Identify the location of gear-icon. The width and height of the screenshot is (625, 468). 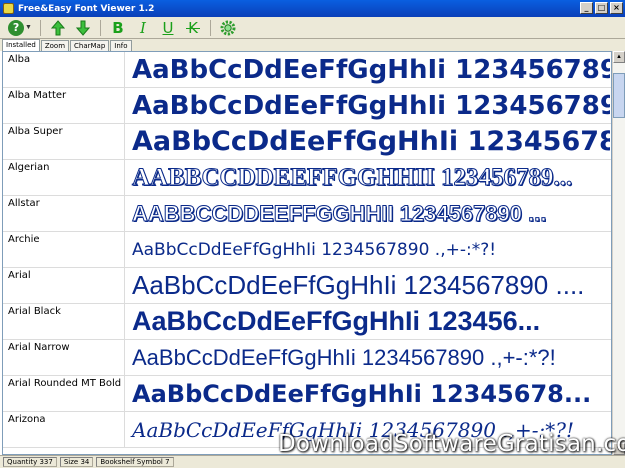
(228, 27).